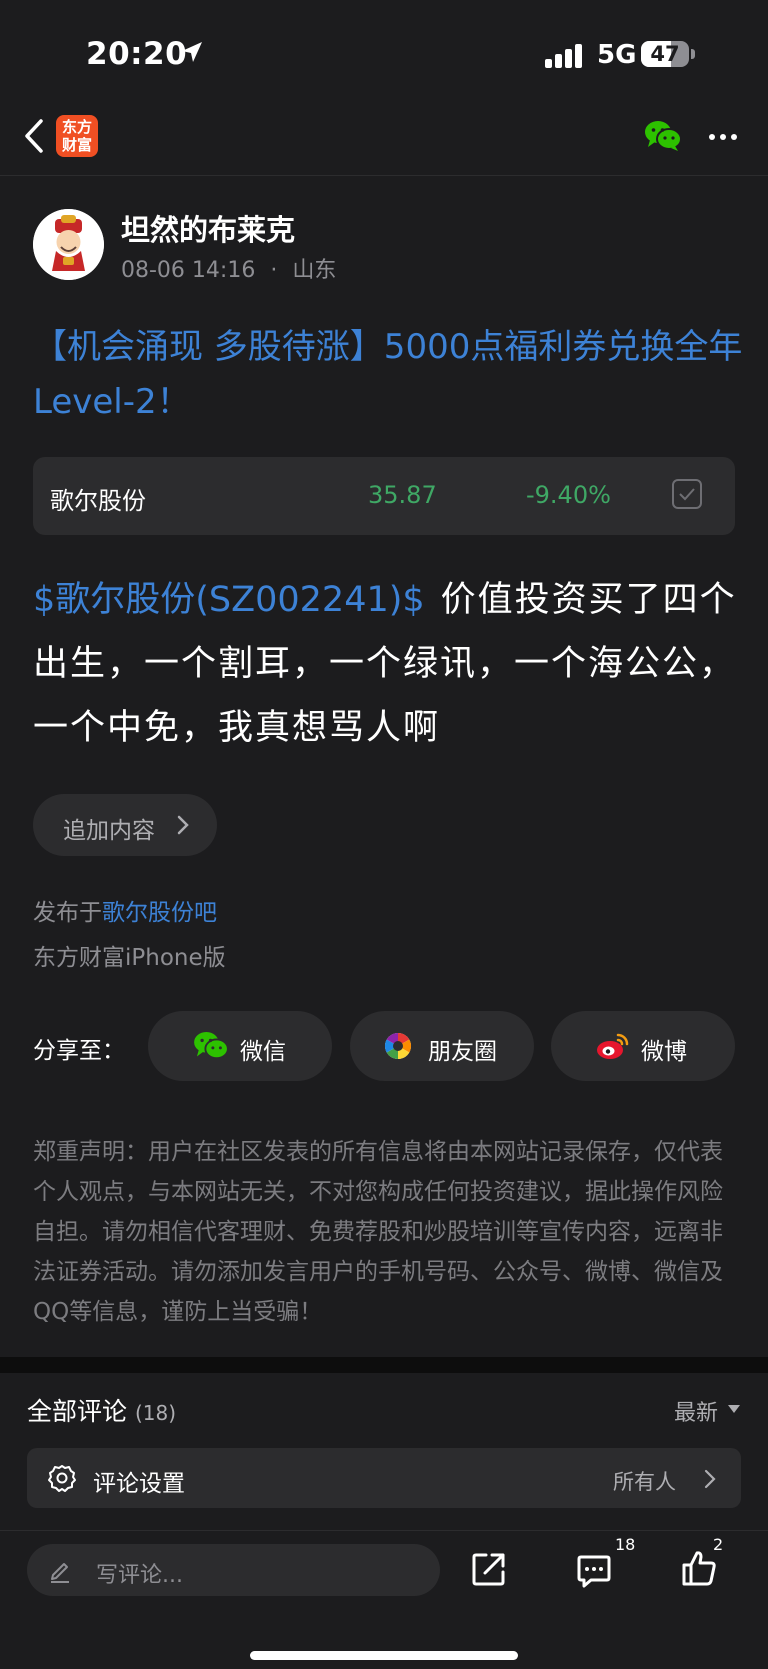 This screenshot has height=1669, width=768. I want to click on comments-count: (18), so click(155, 1413).